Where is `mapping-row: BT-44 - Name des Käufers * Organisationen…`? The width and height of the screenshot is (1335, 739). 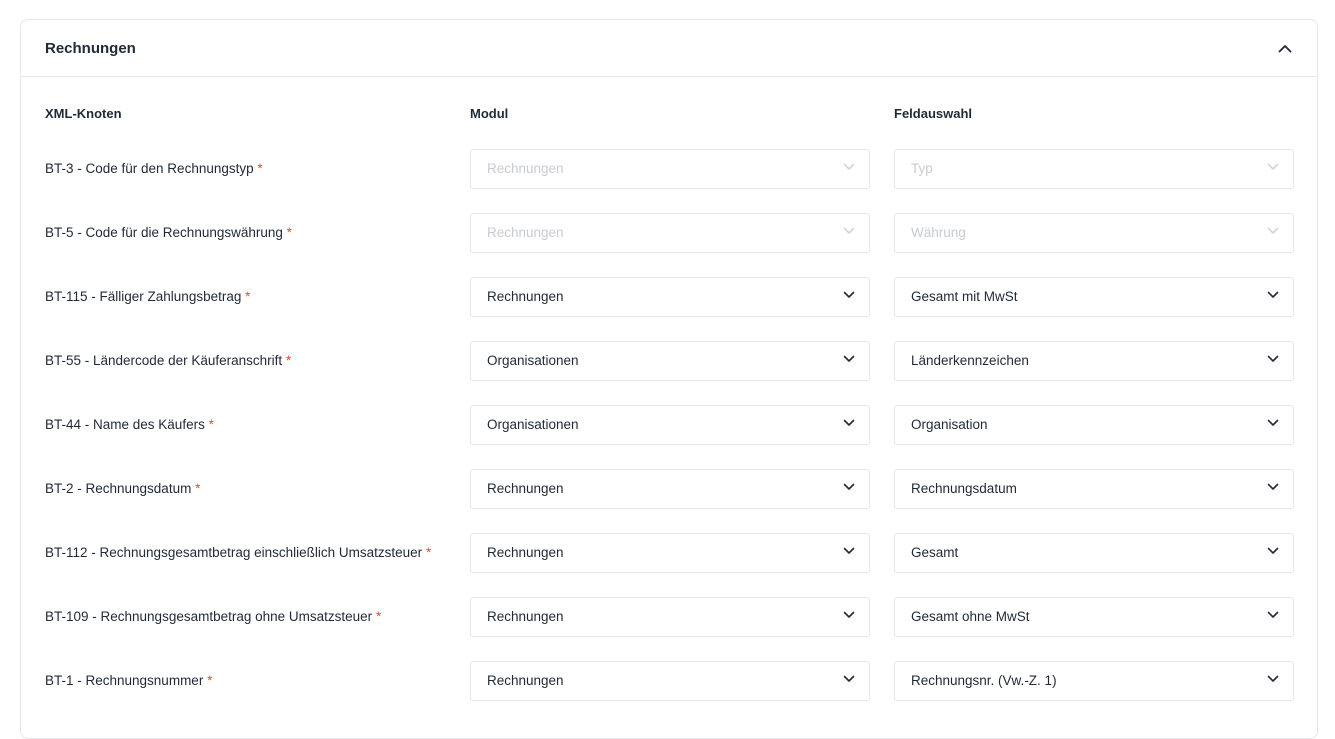 mapping-row: BT-44 - Name des Käufers * Organisationen… is located at coordinates (669, 425).